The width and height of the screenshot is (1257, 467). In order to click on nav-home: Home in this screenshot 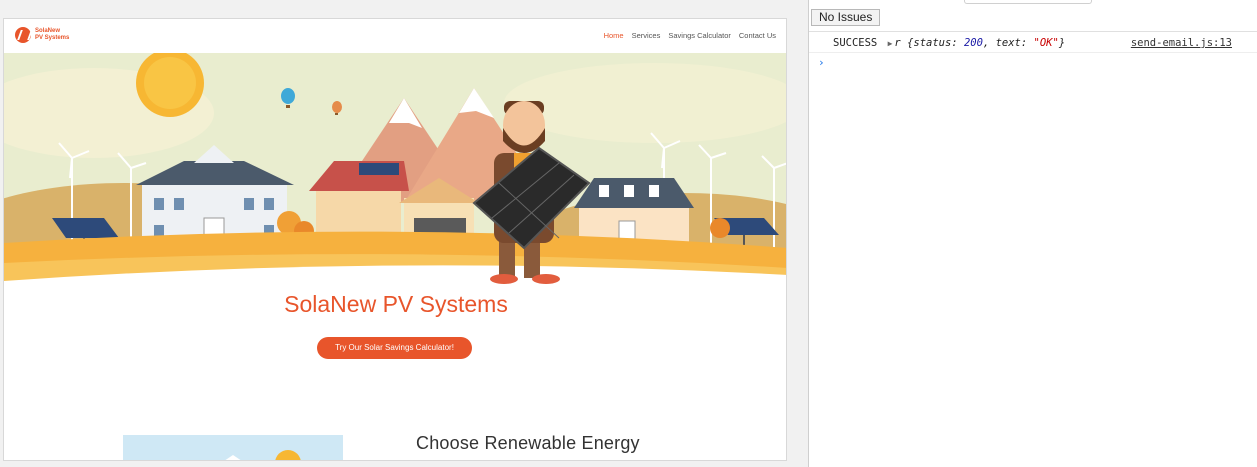, I will do `click(614, 35)`.